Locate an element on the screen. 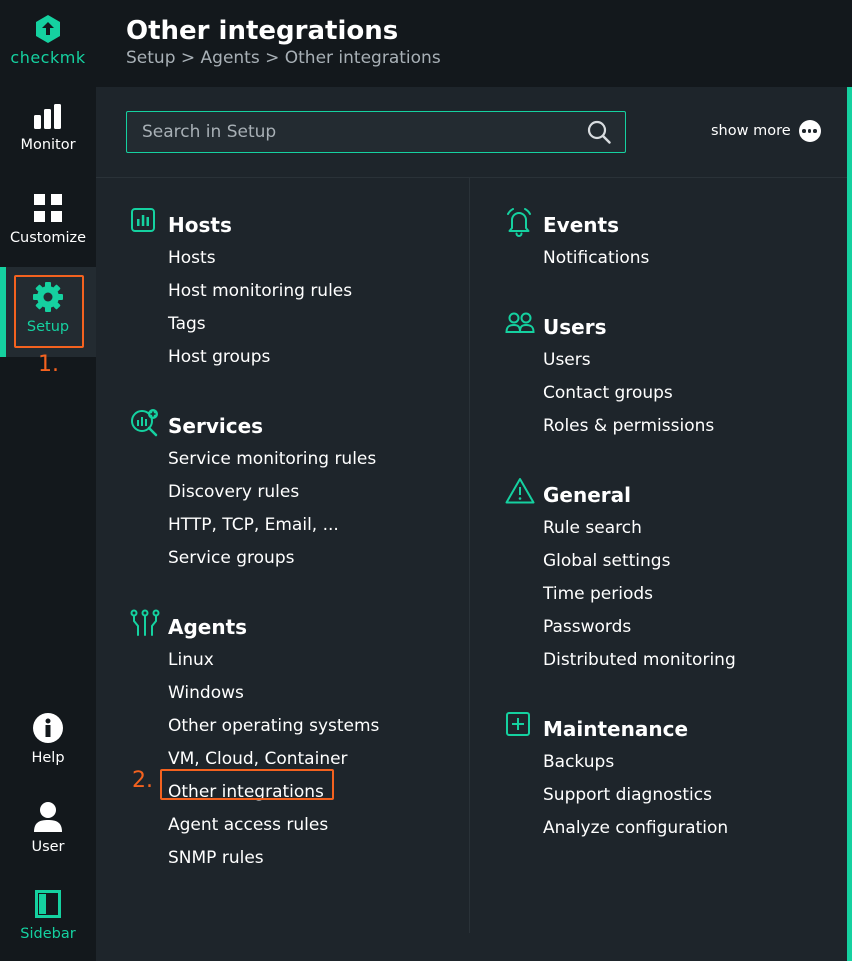 The width and height of the screenshot is (852, 961). more-dots-icon is located at coordinates (809, 131).